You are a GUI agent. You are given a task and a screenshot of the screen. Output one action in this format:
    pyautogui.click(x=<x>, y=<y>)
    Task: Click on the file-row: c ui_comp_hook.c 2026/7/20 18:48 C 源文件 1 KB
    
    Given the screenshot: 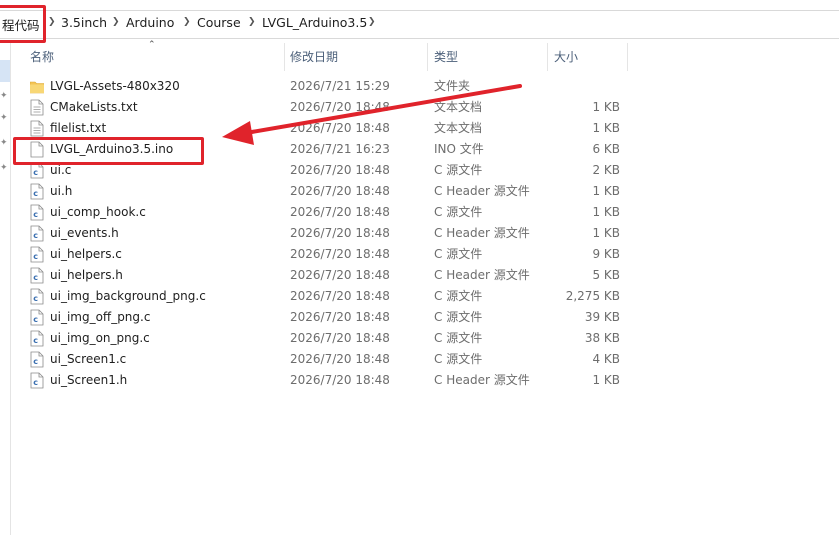 What is the action you would take?
    pyautogui.click(x=326, y=212)
    